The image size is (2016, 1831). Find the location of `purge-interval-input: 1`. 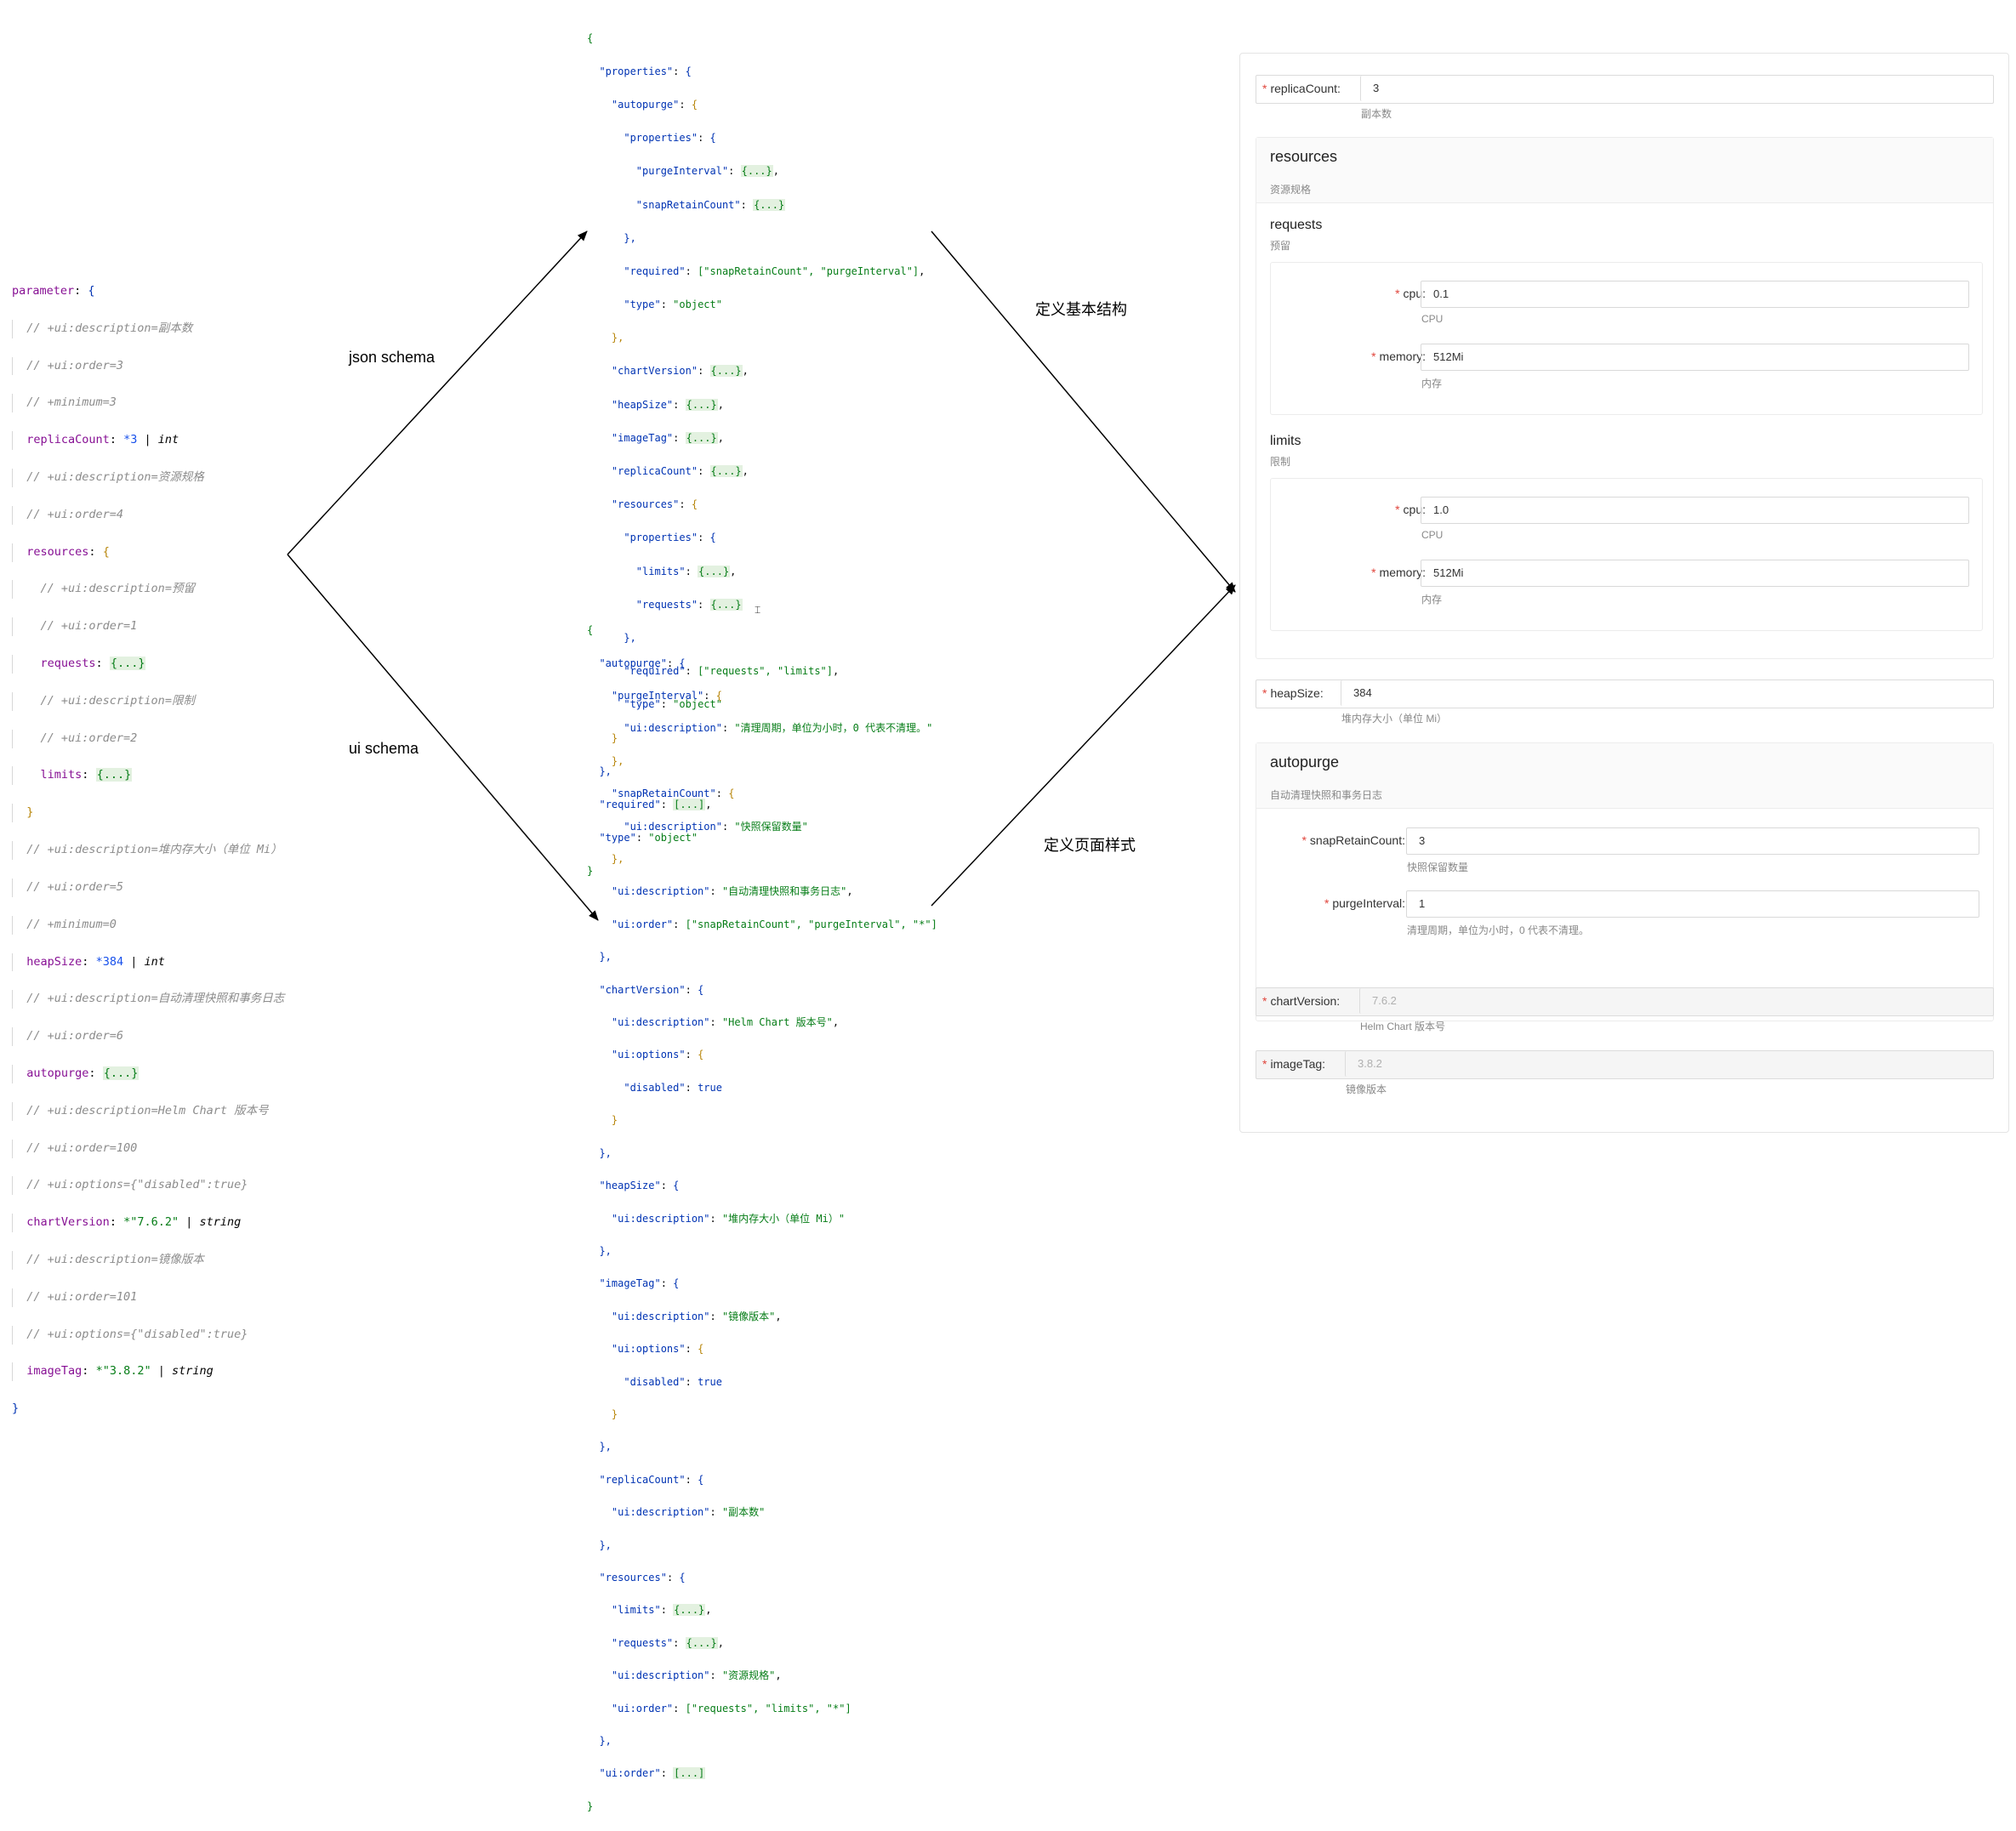

purge-interval-input: 1 is located at coordinates (1692, 904).